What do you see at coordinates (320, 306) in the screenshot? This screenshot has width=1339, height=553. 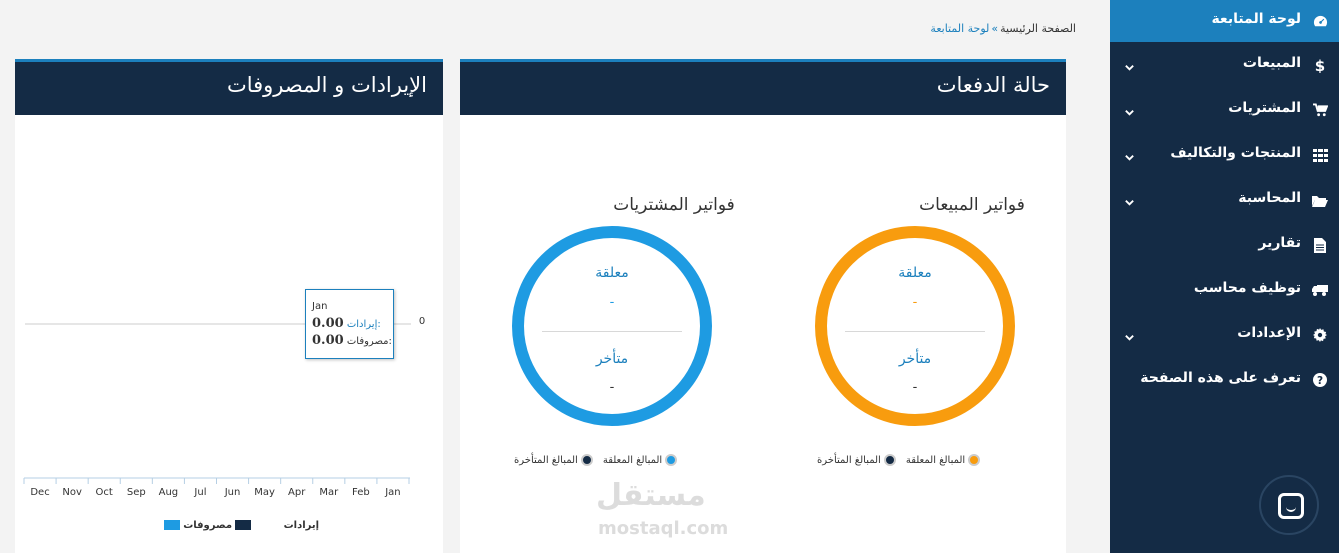 I see `tooltip-month: Jan` at bounding box center [320, 306].